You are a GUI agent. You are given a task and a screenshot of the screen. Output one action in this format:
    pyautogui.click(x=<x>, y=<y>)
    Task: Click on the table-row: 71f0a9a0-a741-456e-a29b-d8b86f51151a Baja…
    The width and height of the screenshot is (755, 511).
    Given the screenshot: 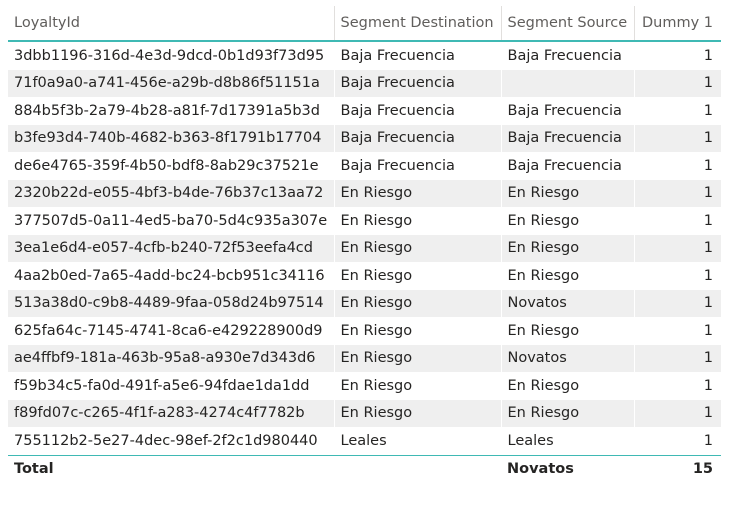 What is the action you would take?
    pyautogui.click(x=364, y=83)
    